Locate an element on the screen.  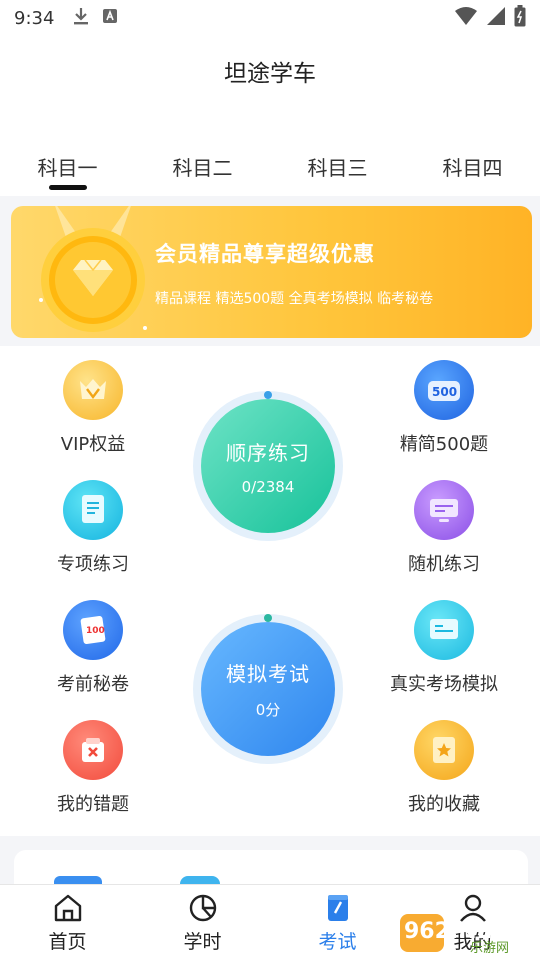
vip-promo-banner: 会员精品尊享超级优惠 精品课程 精选500题 全真考场模拟 临考秘卷 is located at coordinates (271, 272).